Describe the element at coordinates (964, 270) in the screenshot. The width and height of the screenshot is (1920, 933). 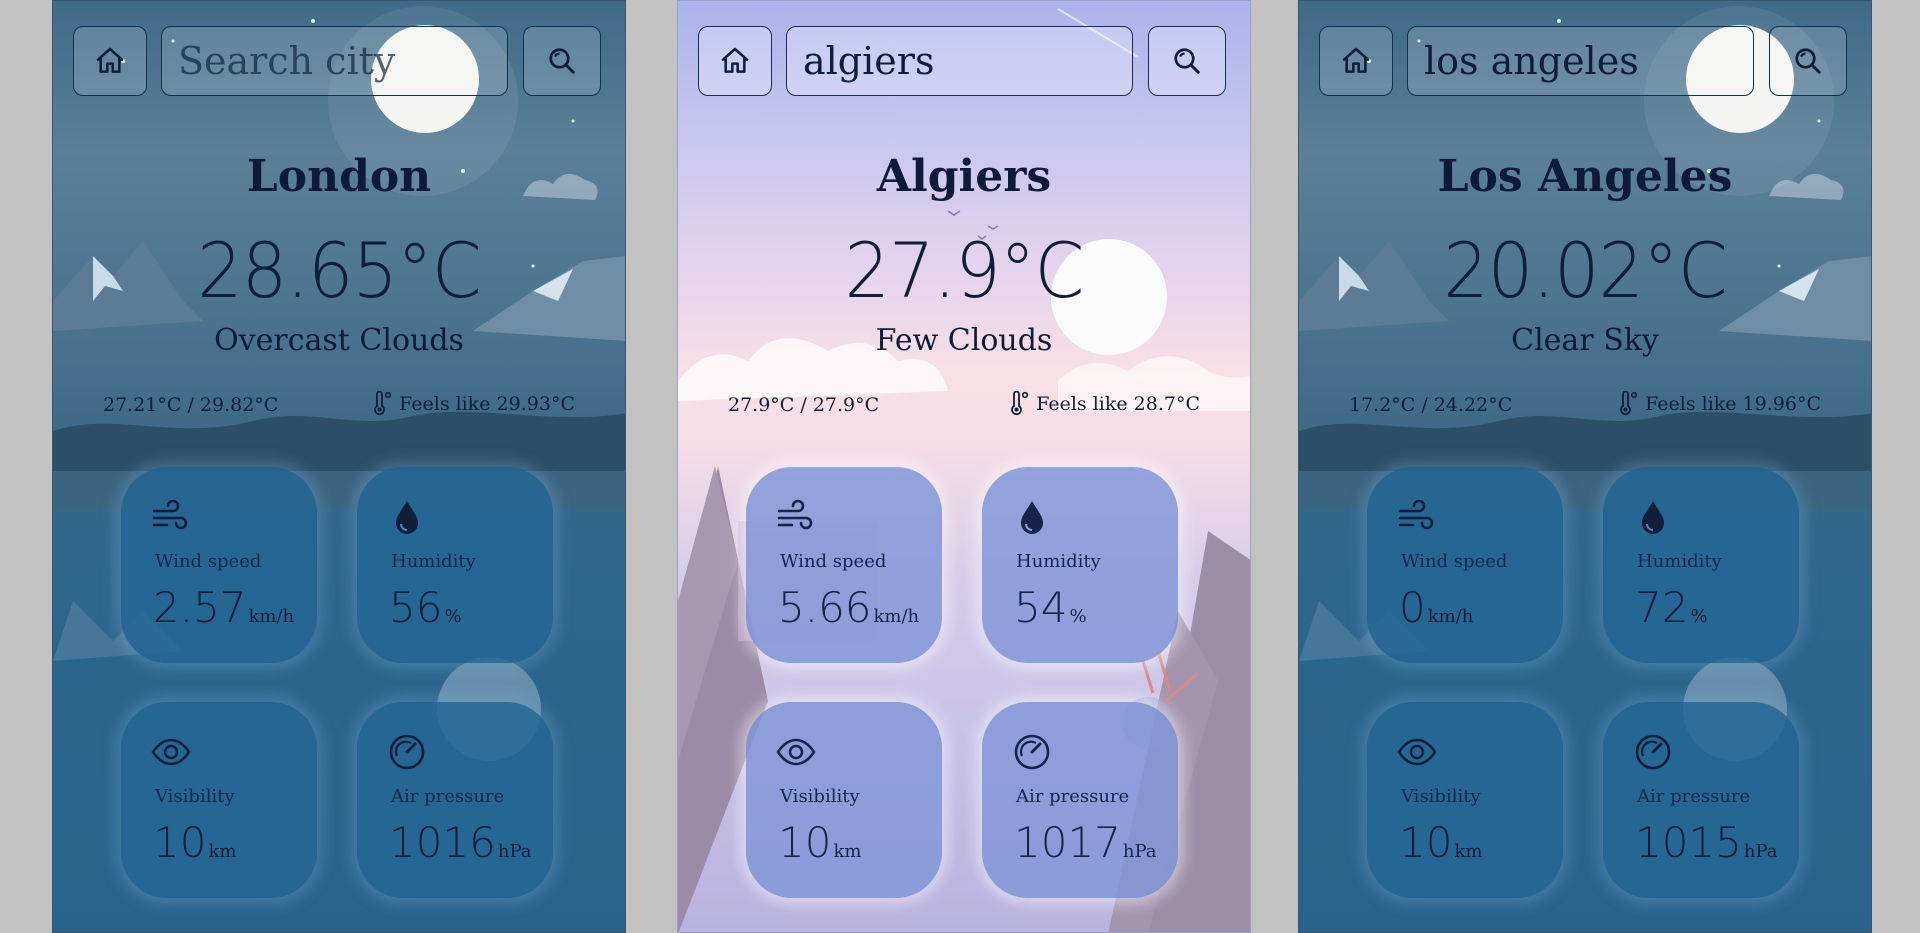
I see `temperature-value: 27.9°C` at that location.